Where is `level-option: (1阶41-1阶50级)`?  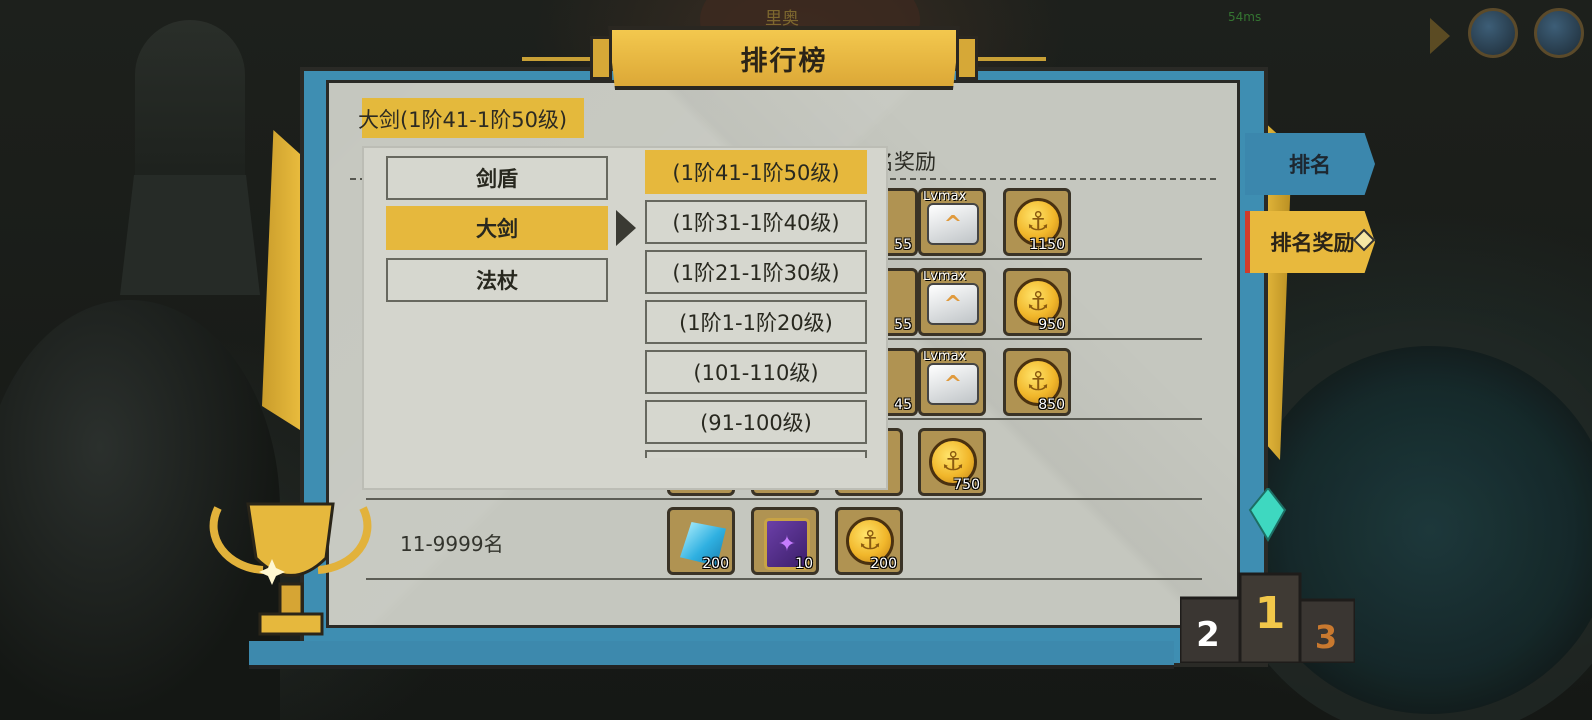
level-option: (1阶41-1阶50级) is located at coordinates (756, 172).